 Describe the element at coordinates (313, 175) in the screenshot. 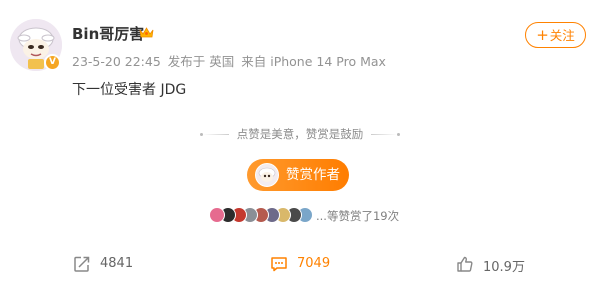

I see `reward-button-label: 赞赏作者` at that location.